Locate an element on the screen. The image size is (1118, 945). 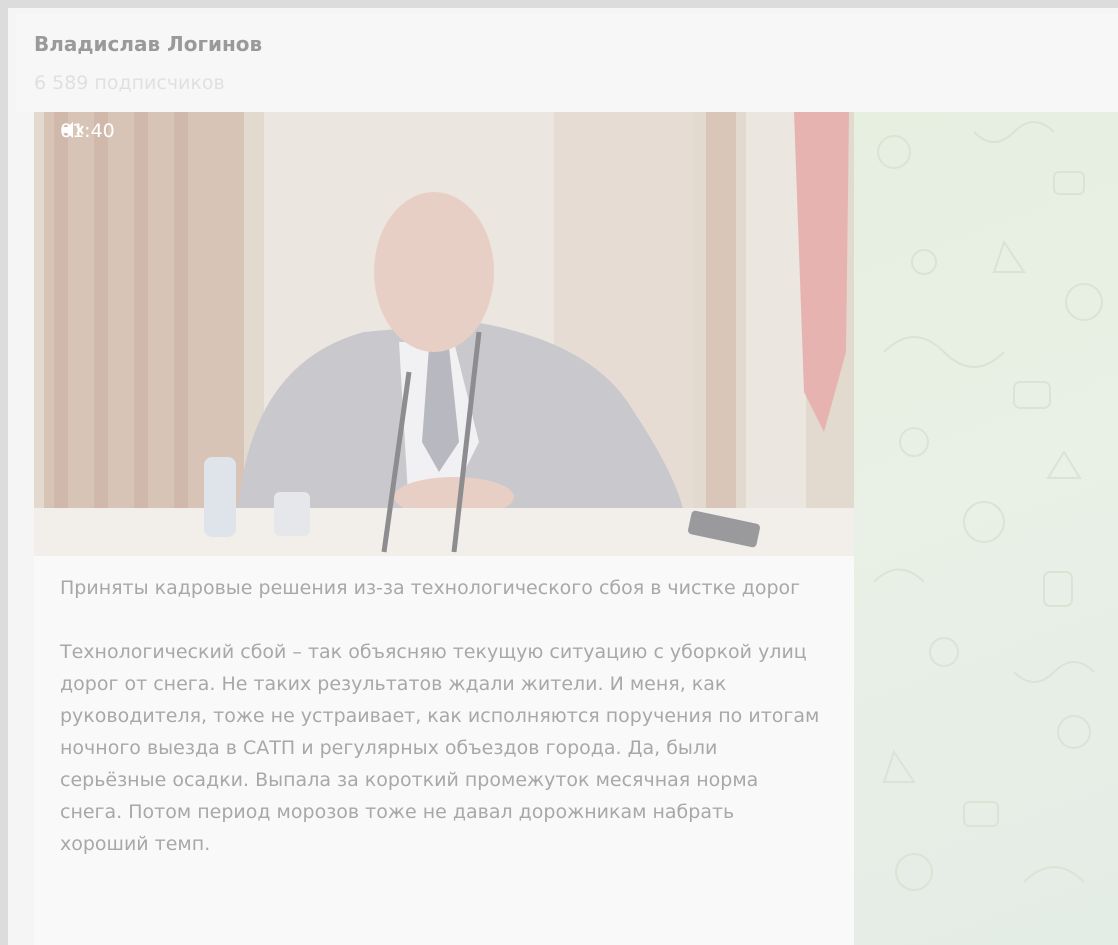
muted-speaker-icon is located at coordinates (105, 131).